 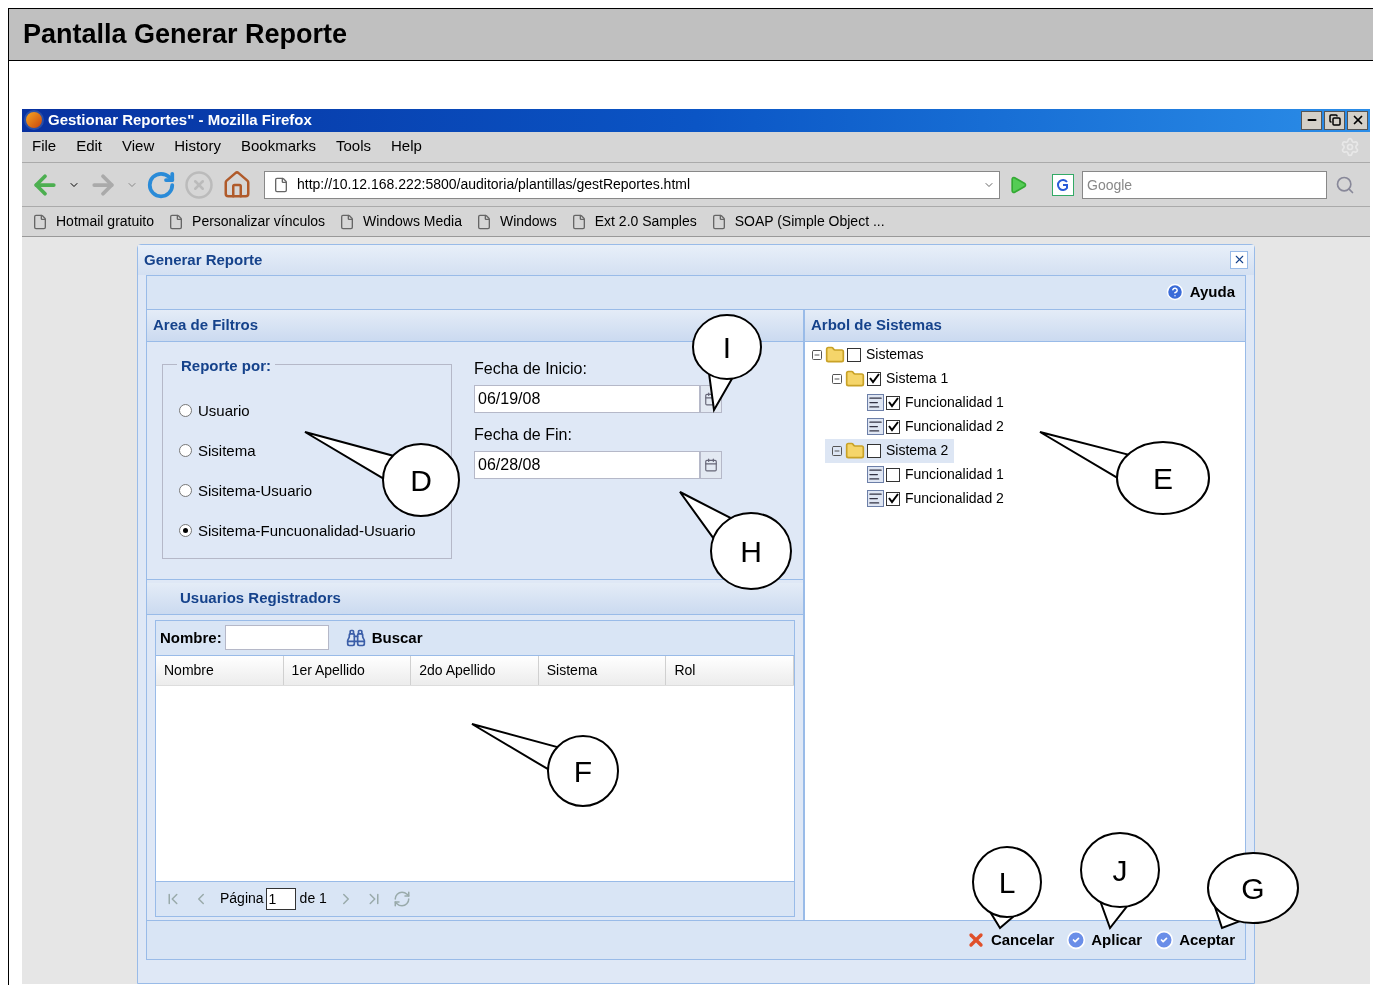 What do you see at coordinates (105, 222) in the screenshot?
I see `bookmark-item: Hotmail gratuito` at bounding box center [105, 222].